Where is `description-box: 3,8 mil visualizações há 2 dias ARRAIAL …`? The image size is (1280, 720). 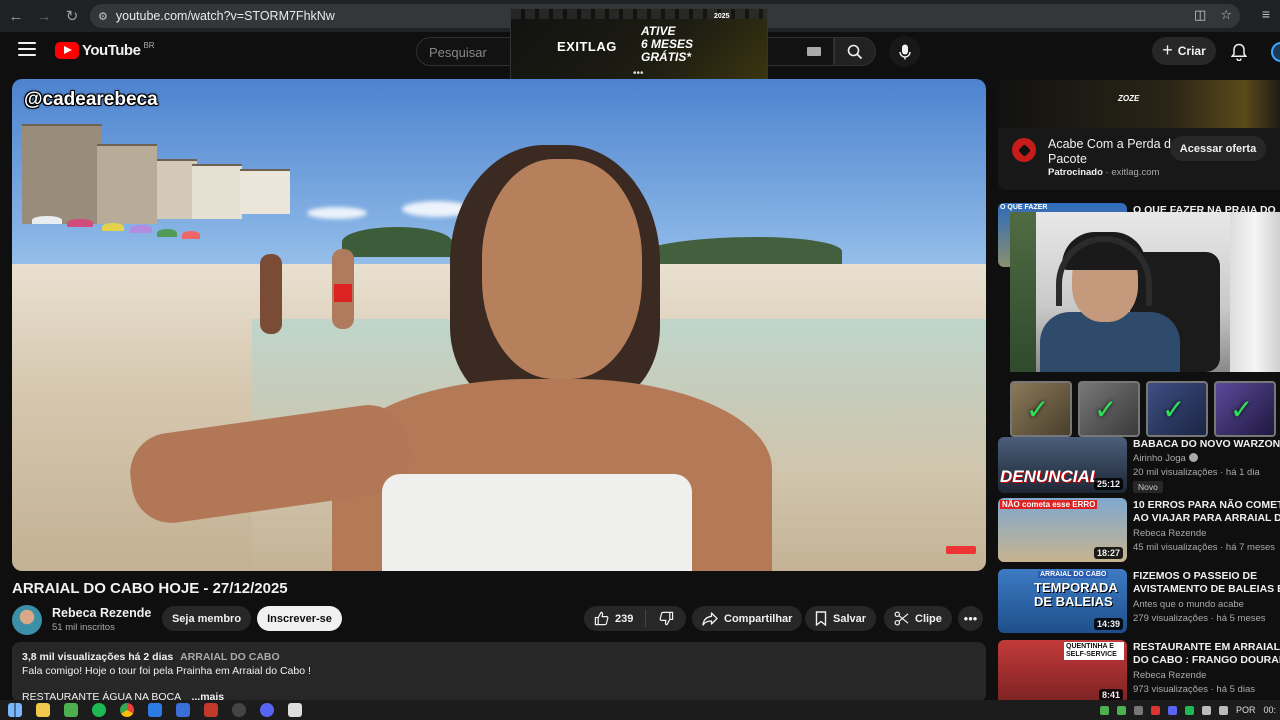 description-box: 3,8 mil visualizações há 2 dias ARRAIAL … is located at coordinates (499, 672).